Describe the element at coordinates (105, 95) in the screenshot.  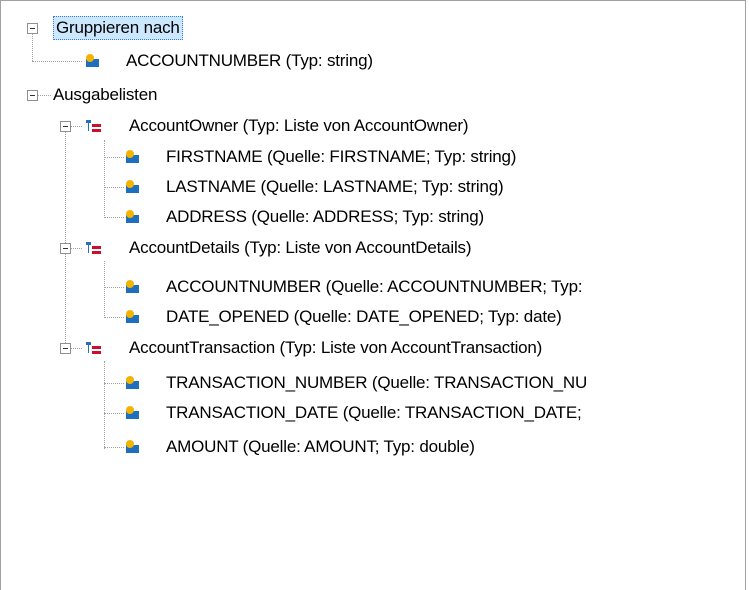
I see `tree-node-label: Ausgabelisten` at that location.